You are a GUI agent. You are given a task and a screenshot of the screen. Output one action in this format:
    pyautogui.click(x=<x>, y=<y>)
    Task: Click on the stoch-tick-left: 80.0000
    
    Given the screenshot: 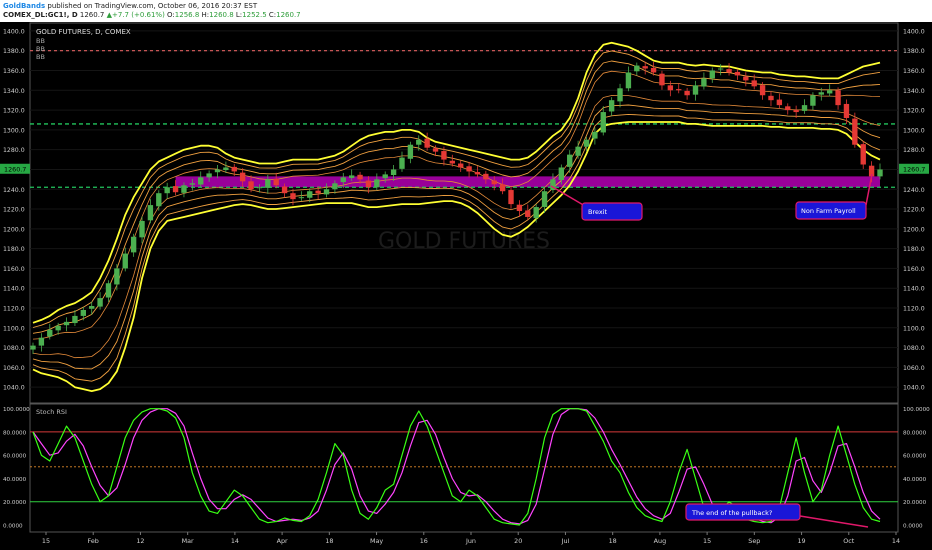 What is the action you would take?
    pyautogui.click(x=15, y=433)
    